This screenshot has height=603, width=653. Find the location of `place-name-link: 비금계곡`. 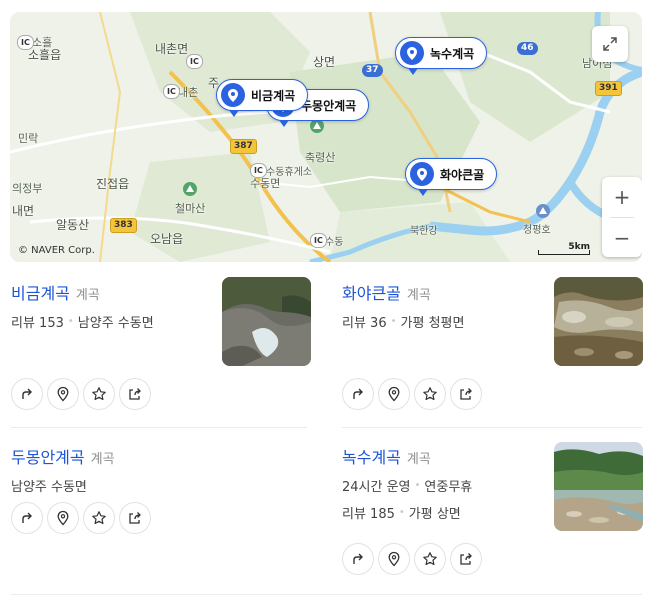

place-name-link: 비금계곡 is located at coordinates (40, 292).